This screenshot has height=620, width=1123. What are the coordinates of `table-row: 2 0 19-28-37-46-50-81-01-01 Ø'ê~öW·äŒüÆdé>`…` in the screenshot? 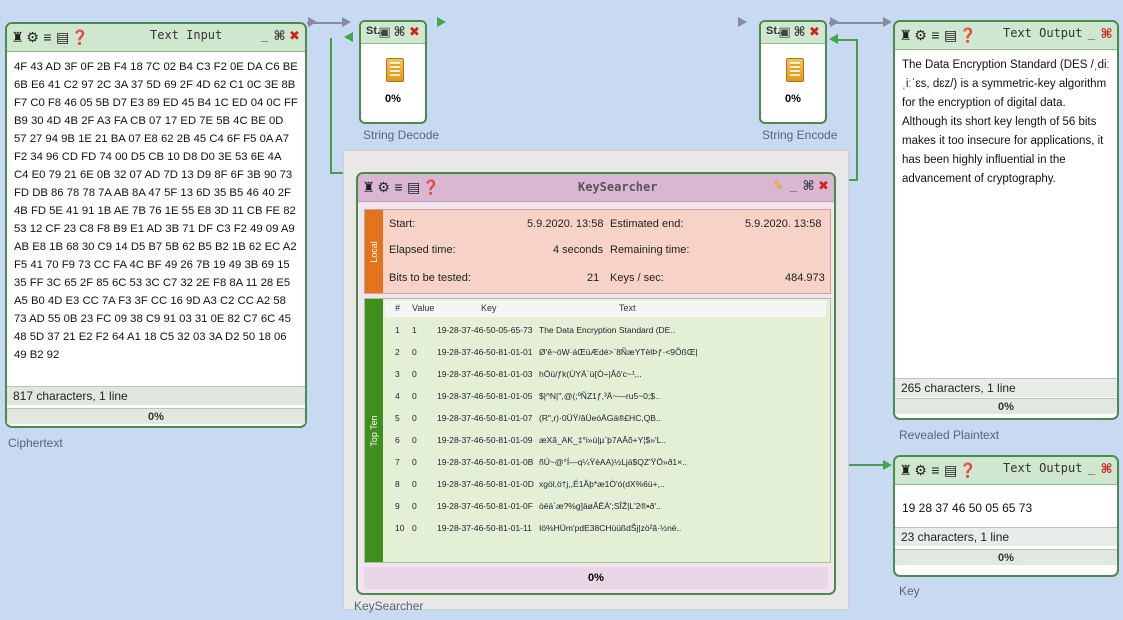 It's located at (605, 353).